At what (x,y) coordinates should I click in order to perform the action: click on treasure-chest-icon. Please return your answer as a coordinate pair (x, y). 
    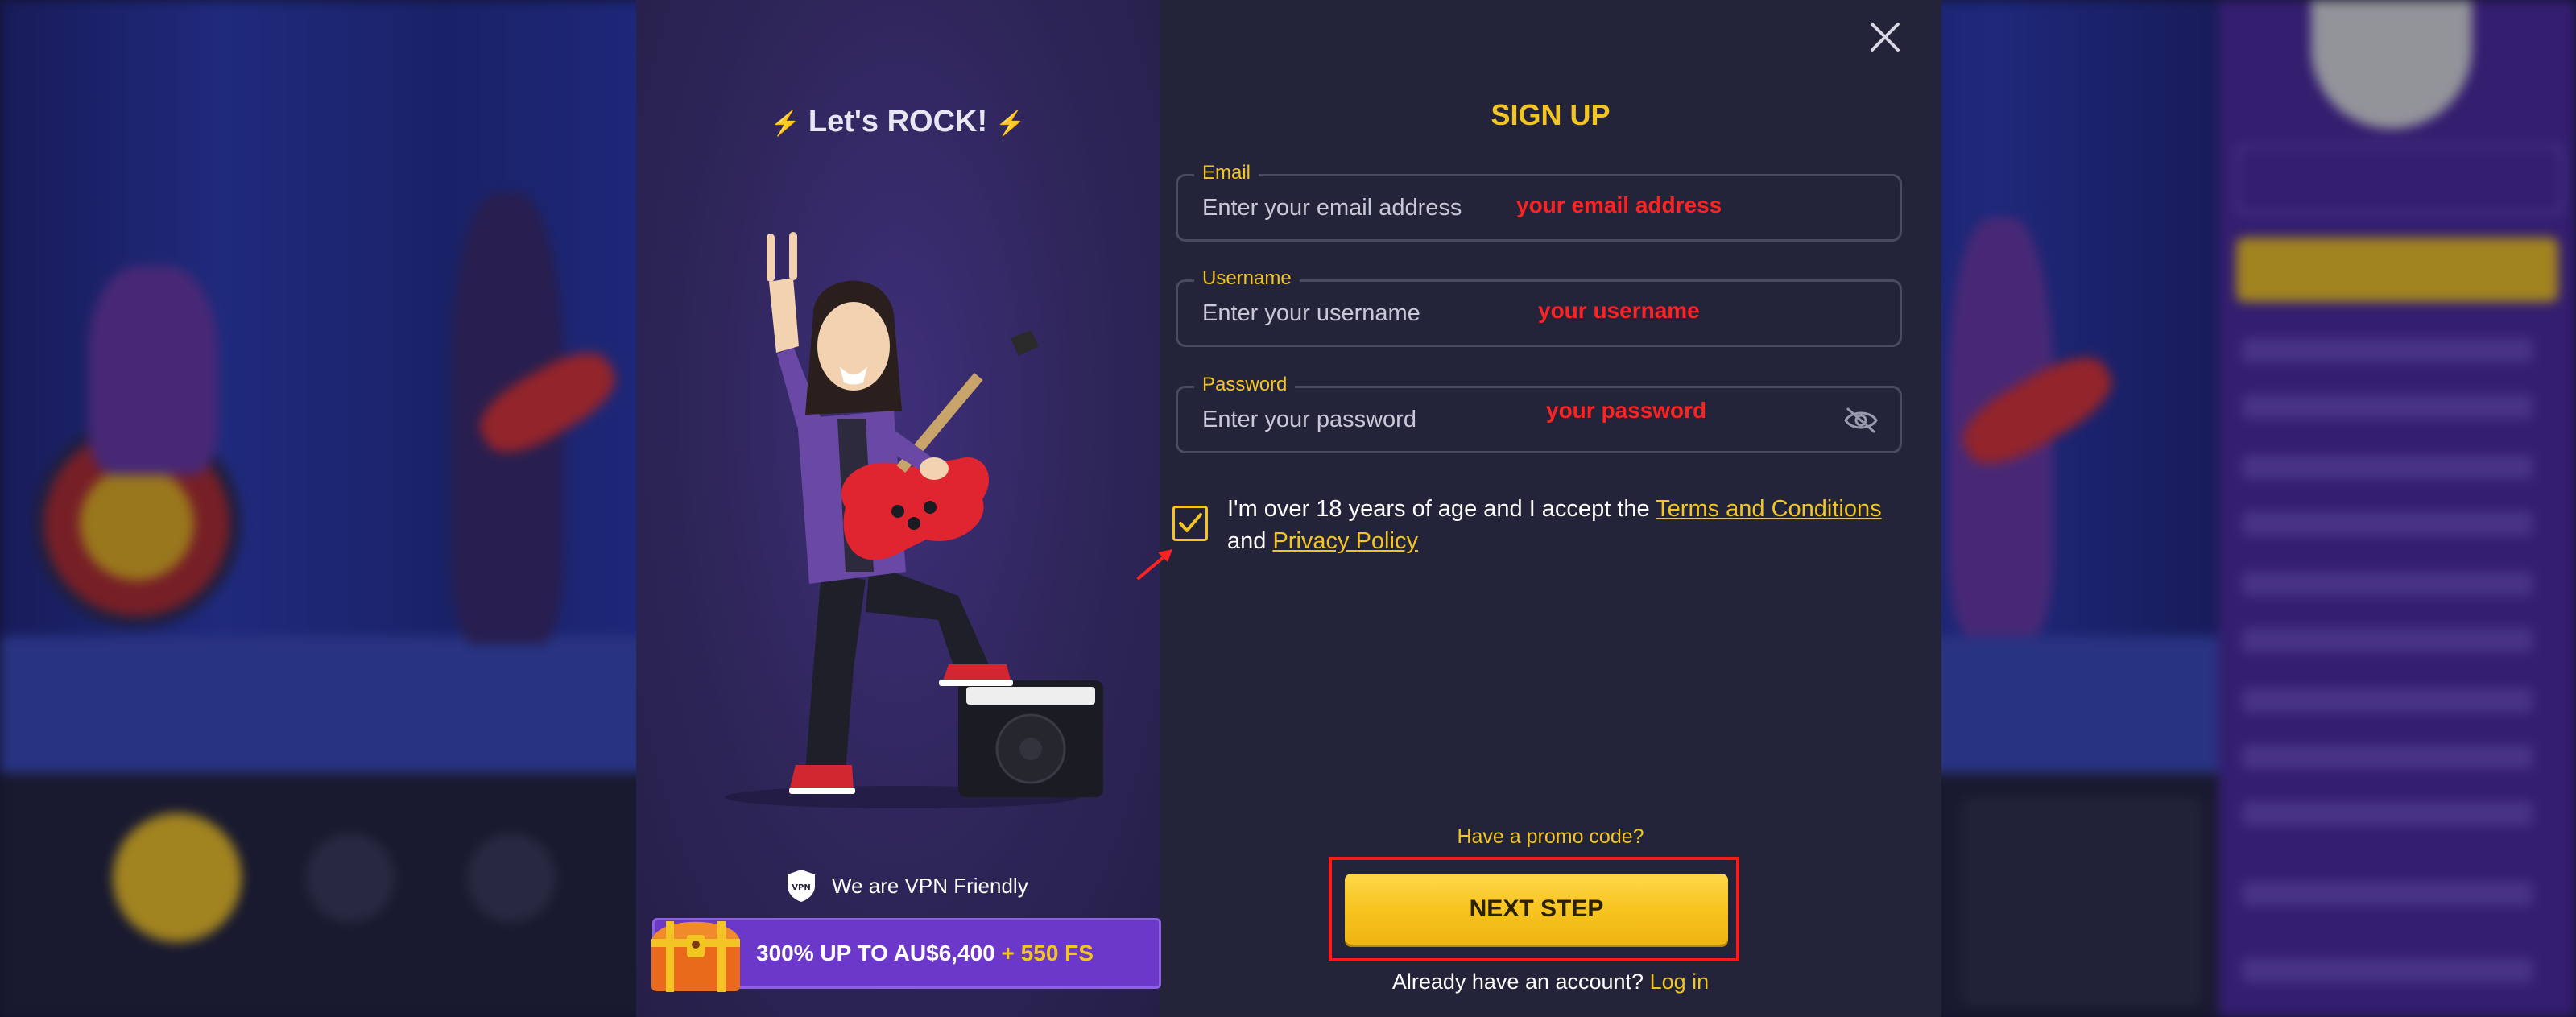
    Looking at the image, I should click on (695, 956).